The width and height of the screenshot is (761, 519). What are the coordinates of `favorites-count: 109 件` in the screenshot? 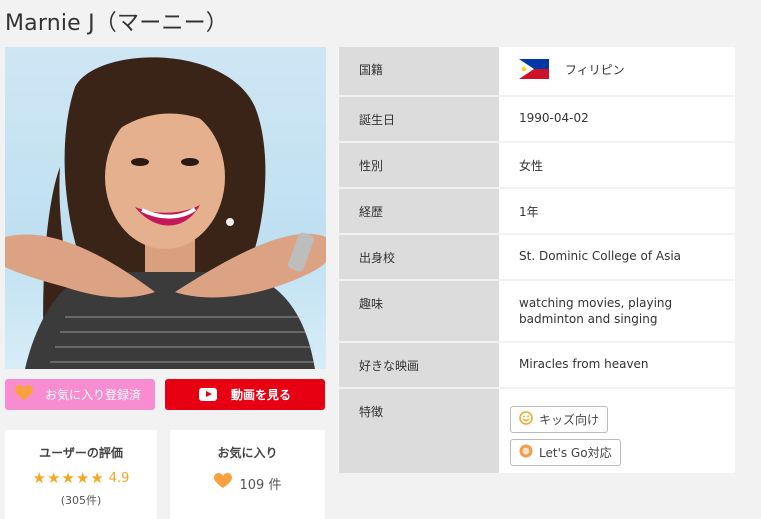 It's located at (260, 485).